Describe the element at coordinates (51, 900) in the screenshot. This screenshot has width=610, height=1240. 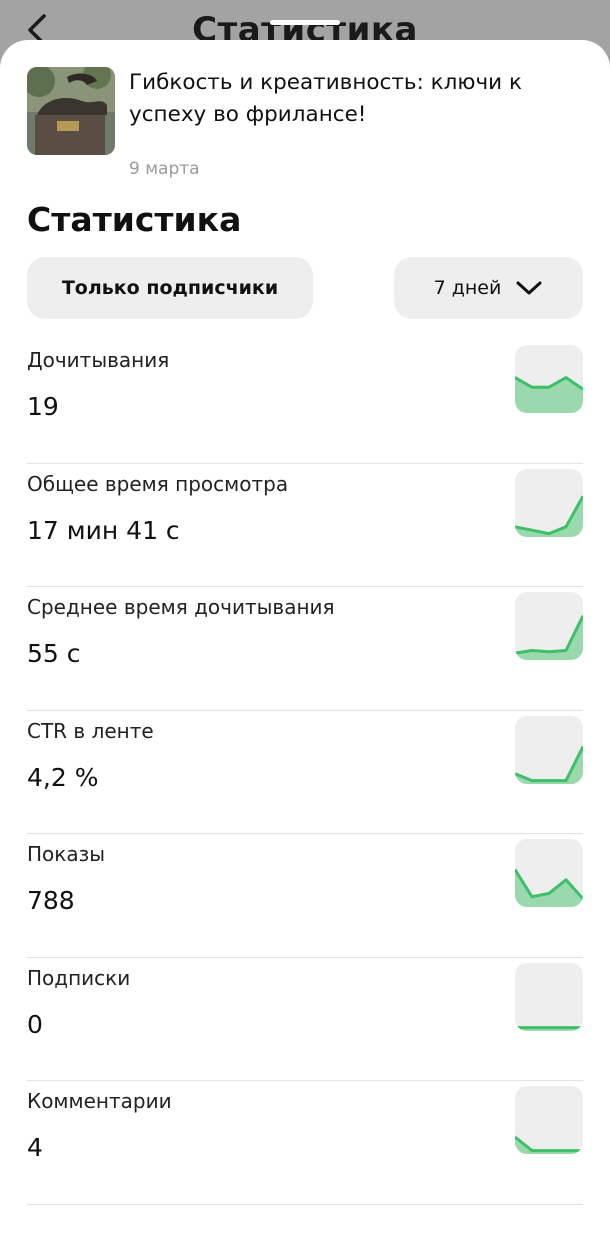
I see `metric-value: 788` at that location.